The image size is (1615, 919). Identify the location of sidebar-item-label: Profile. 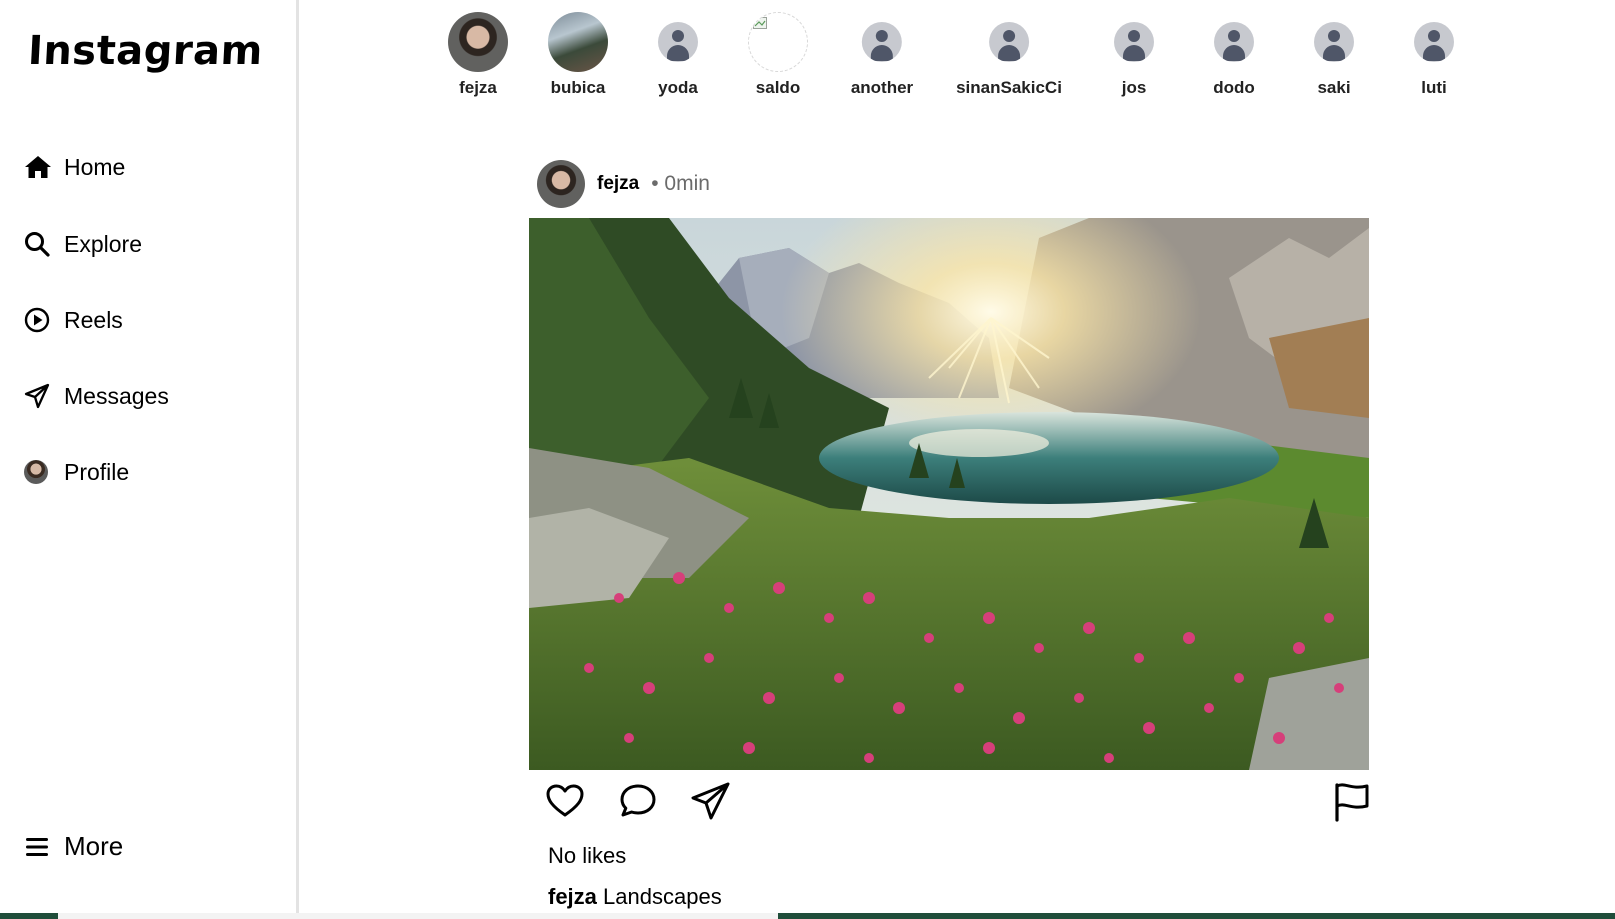
(97, 471).